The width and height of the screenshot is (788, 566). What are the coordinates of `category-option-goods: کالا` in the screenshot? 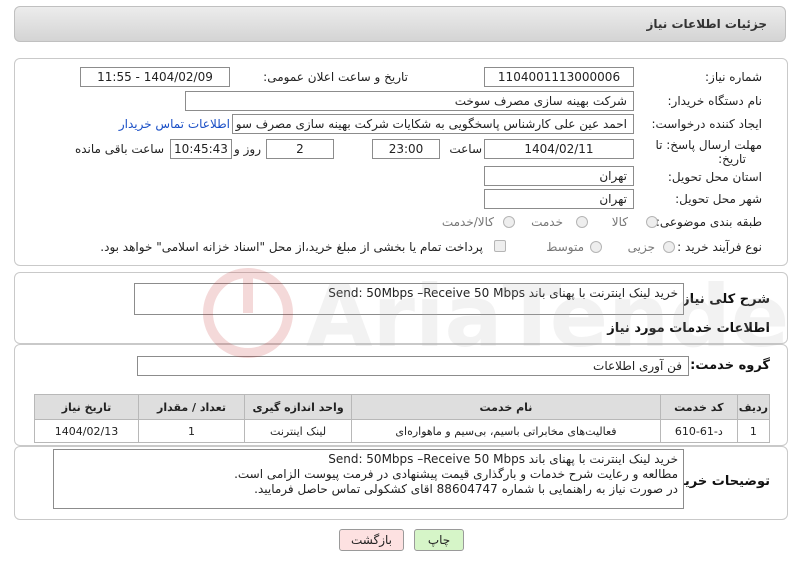 It's located at (619, 222).